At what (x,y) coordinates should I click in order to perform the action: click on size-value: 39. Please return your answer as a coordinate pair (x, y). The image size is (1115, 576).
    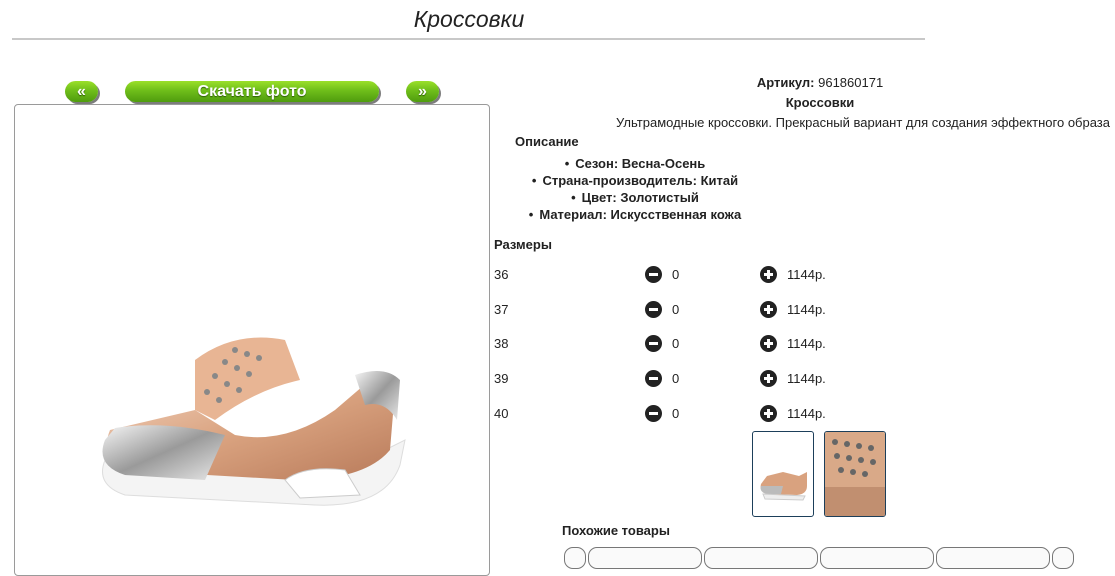
    Looking at the image, I should click on (501, 378).